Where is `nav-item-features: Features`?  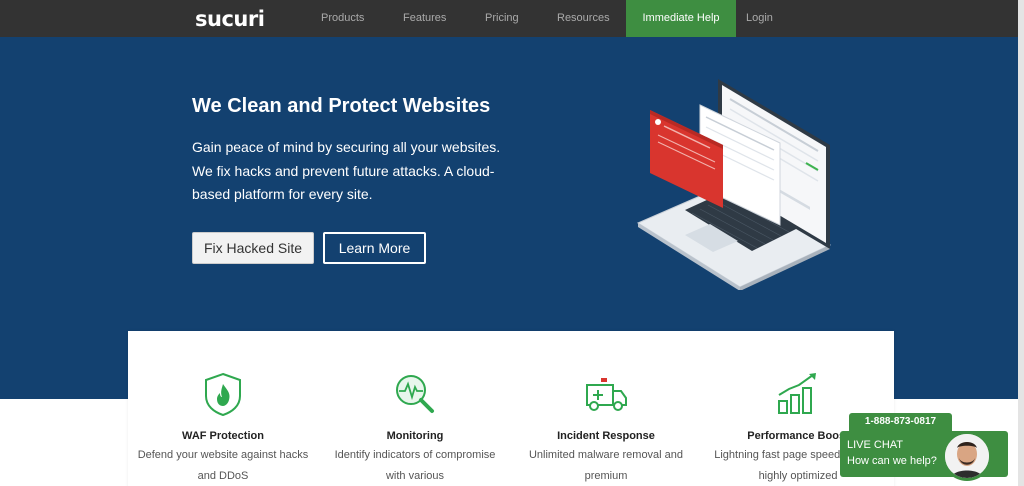 nav-item-features: Features is located at coordinates (424, 18).